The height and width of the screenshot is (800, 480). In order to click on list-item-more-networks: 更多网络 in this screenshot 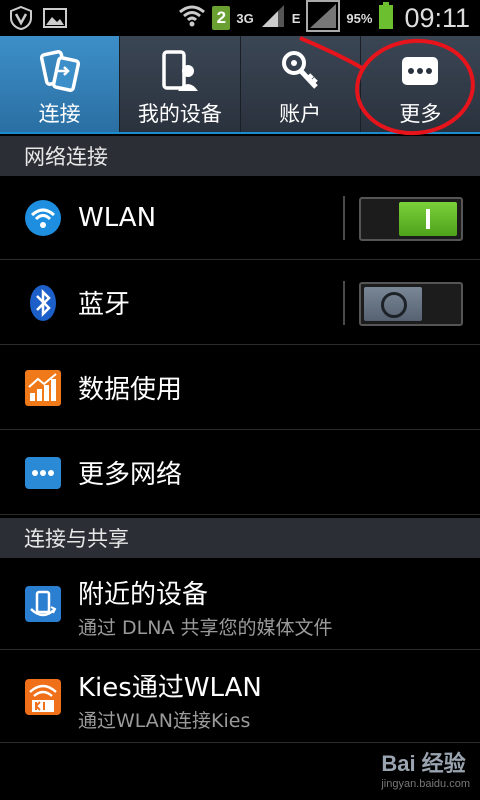, I will do `click(240, 473)`.